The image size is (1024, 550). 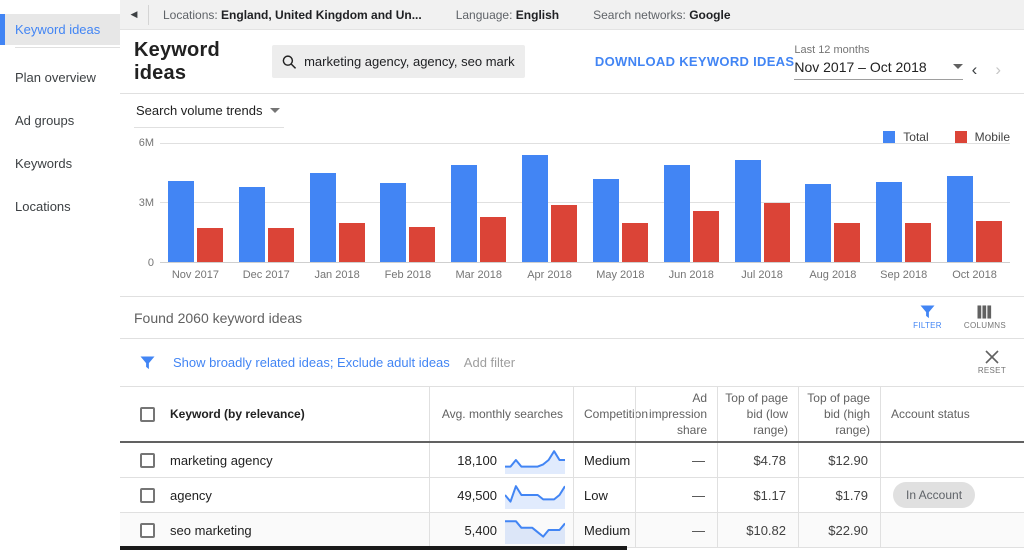 What do you see at coordinates (484, 14) in the screenshot?
I see `language-label: Language:` at bounding box center [484, 14].